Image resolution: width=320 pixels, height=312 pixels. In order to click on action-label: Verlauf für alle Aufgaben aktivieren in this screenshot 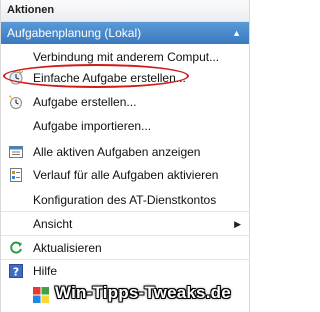, I will do `click(126, 175)`.